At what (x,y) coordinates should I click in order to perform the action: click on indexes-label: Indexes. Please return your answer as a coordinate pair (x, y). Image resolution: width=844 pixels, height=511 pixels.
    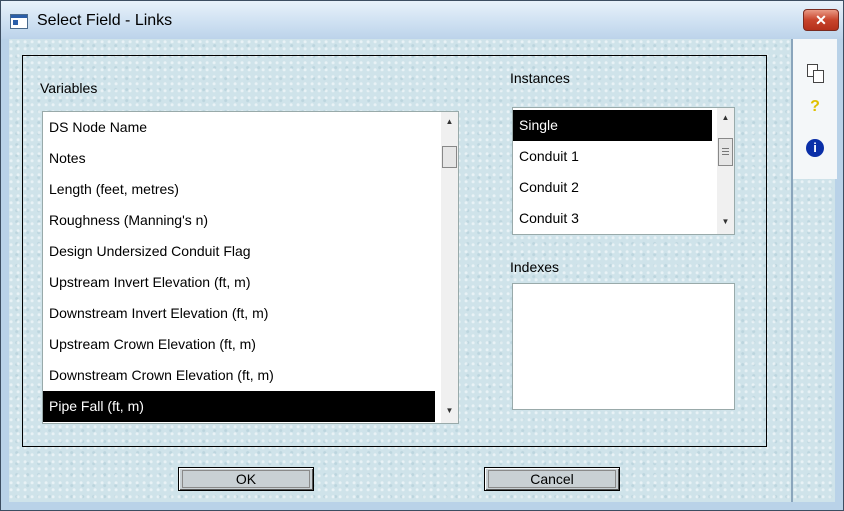
    Looking at the image, I should click on (535, 267).